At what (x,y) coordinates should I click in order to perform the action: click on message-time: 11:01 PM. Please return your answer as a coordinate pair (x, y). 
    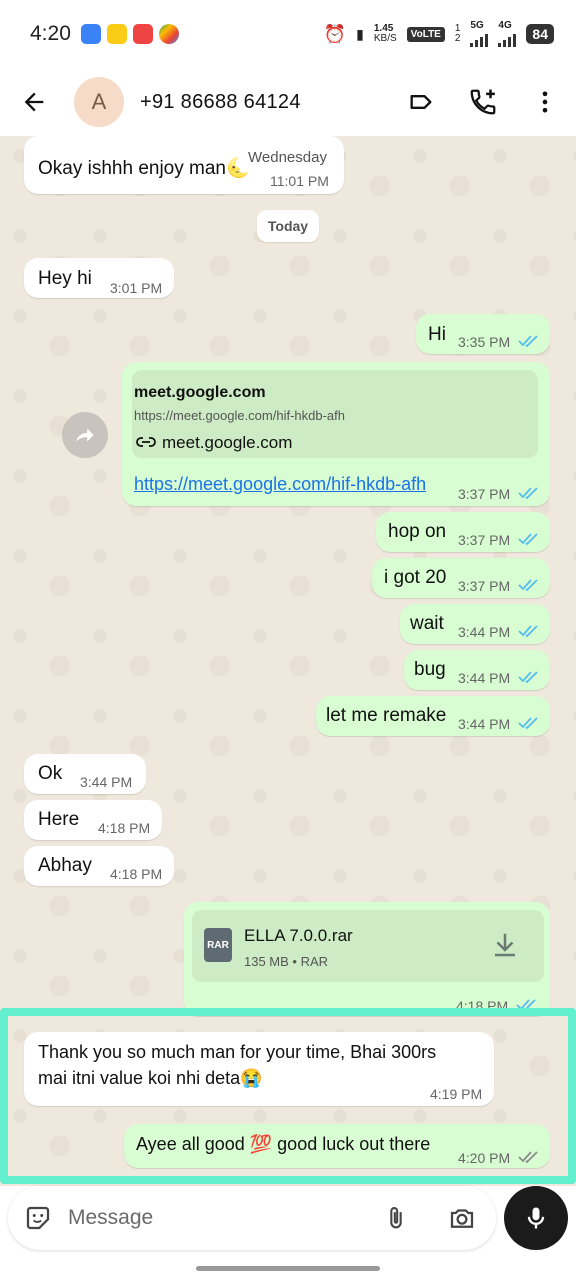
    Looking at the image, I should click on (299, 181).